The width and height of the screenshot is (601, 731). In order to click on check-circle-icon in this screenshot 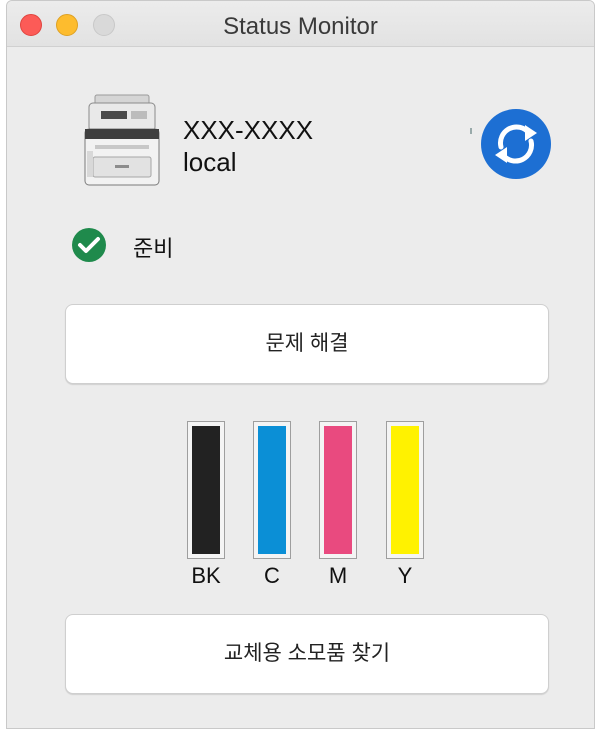, I will do `click(89, 245)`.